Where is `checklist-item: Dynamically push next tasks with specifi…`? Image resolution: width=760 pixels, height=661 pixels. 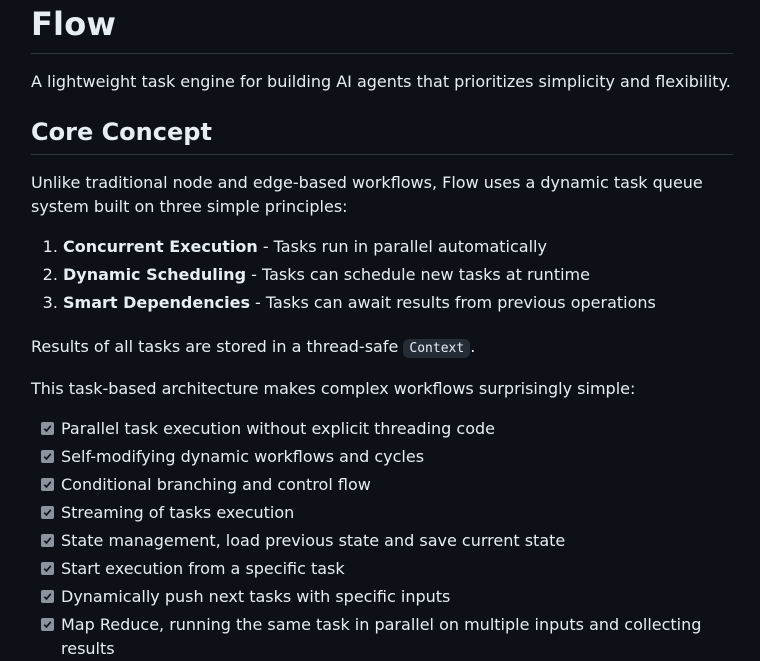 checklist-item: Dynamically push next tasks with specifi… is located at coordinates (387, 599).